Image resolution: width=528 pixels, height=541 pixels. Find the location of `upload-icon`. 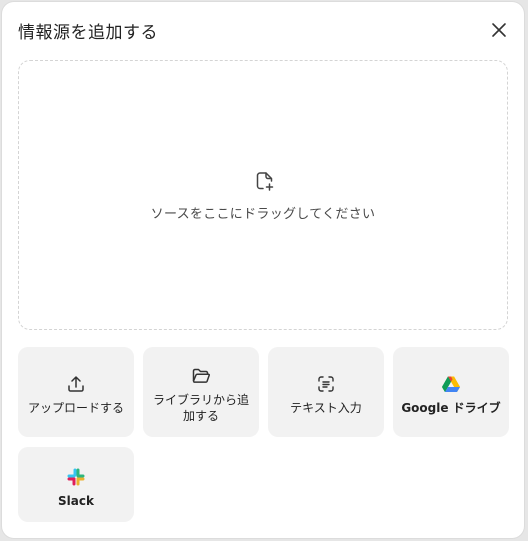

upload-icon is located at coordinates (76, 384).